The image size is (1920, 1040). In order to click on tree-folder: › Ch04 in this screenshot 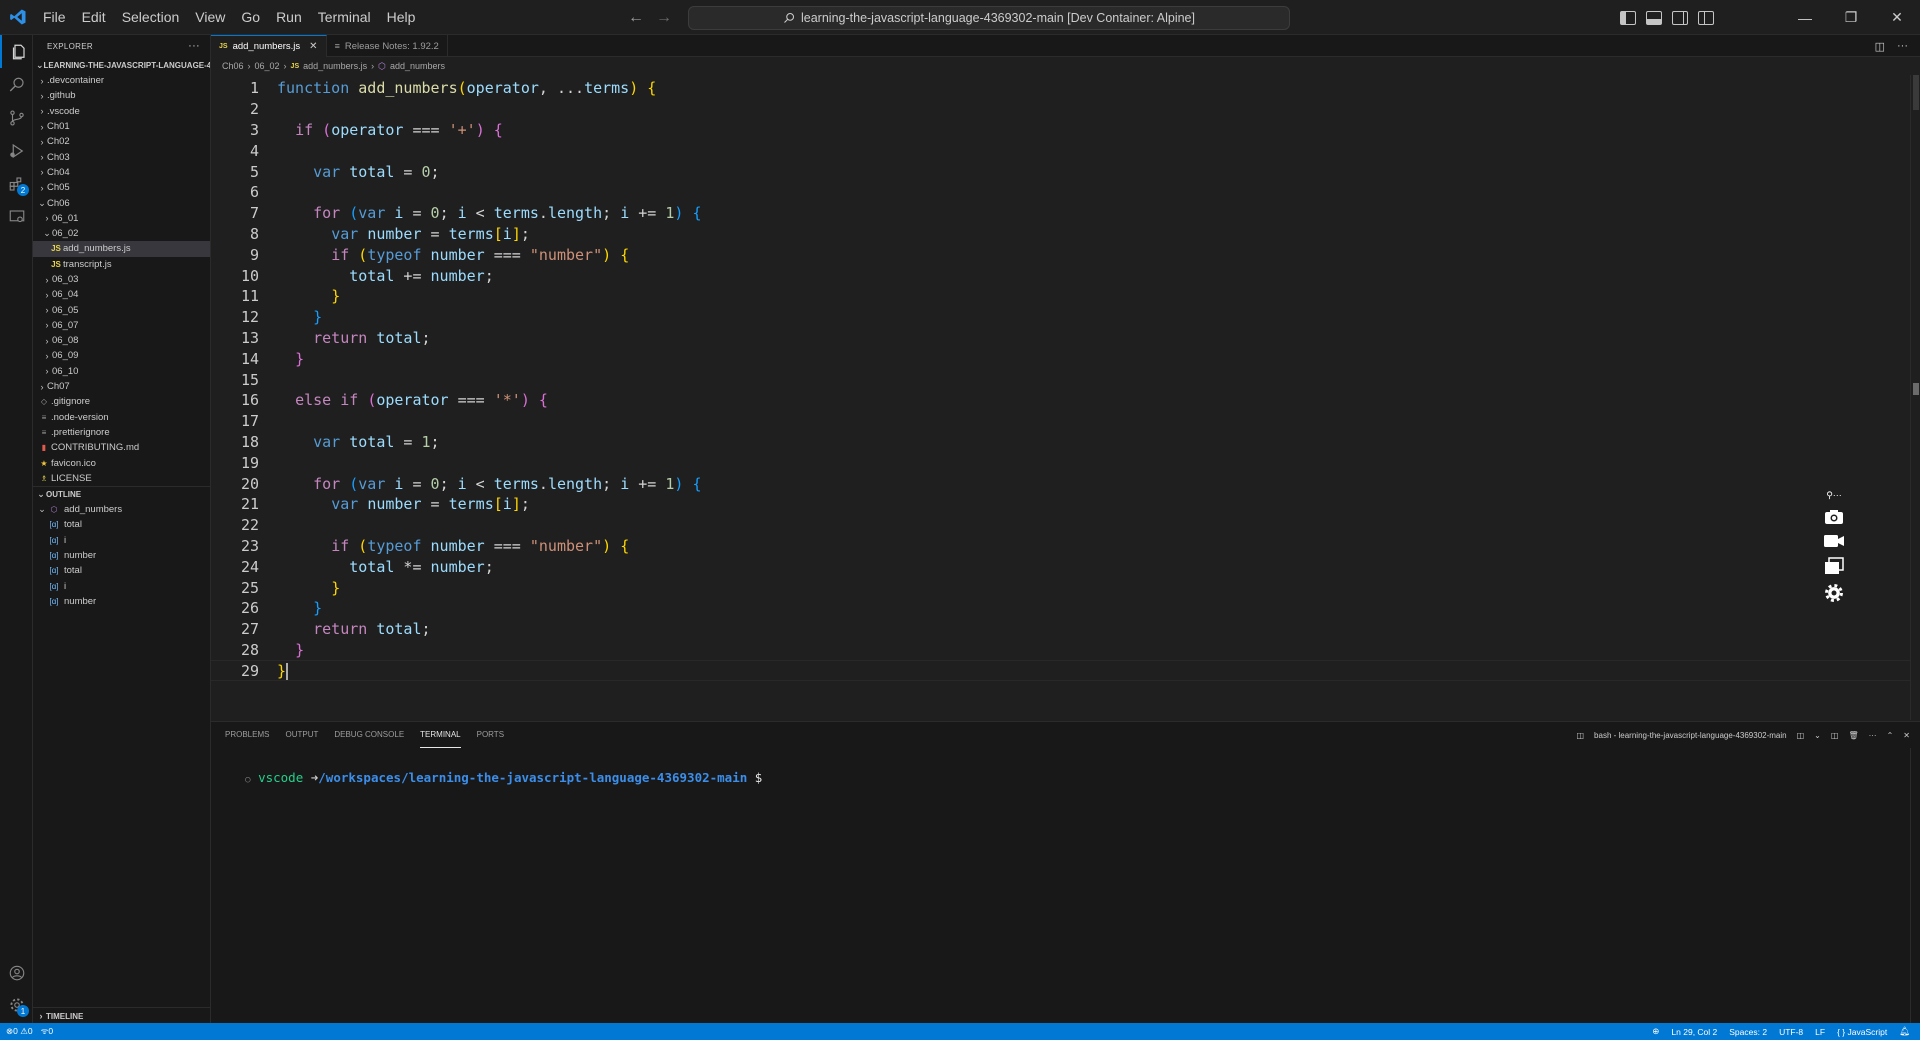, I will do `click(121, 172)`.